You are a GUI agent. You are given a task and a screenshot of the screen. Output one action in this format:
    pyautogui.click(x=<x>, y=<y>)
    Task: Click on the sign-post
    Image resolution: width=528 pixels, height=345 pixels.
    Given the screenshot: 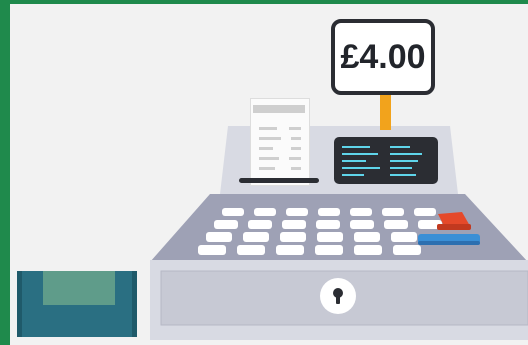 What is the action you would take?
    pyautogui.click(x=385, y=112)
    